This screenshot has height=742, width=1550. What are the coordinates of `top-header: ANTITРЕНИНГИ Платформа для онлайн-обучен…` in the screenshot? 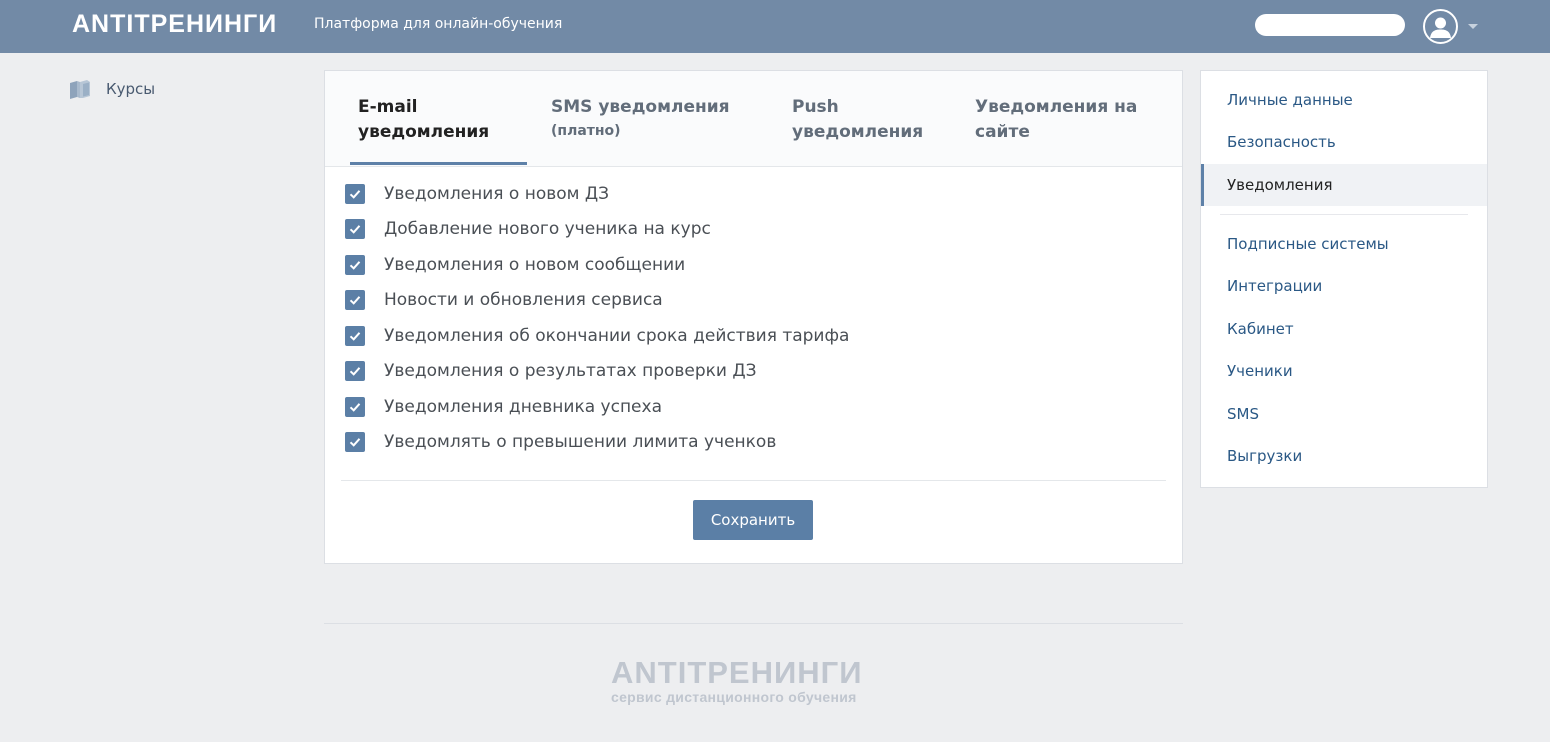 It's located at (775, 26).